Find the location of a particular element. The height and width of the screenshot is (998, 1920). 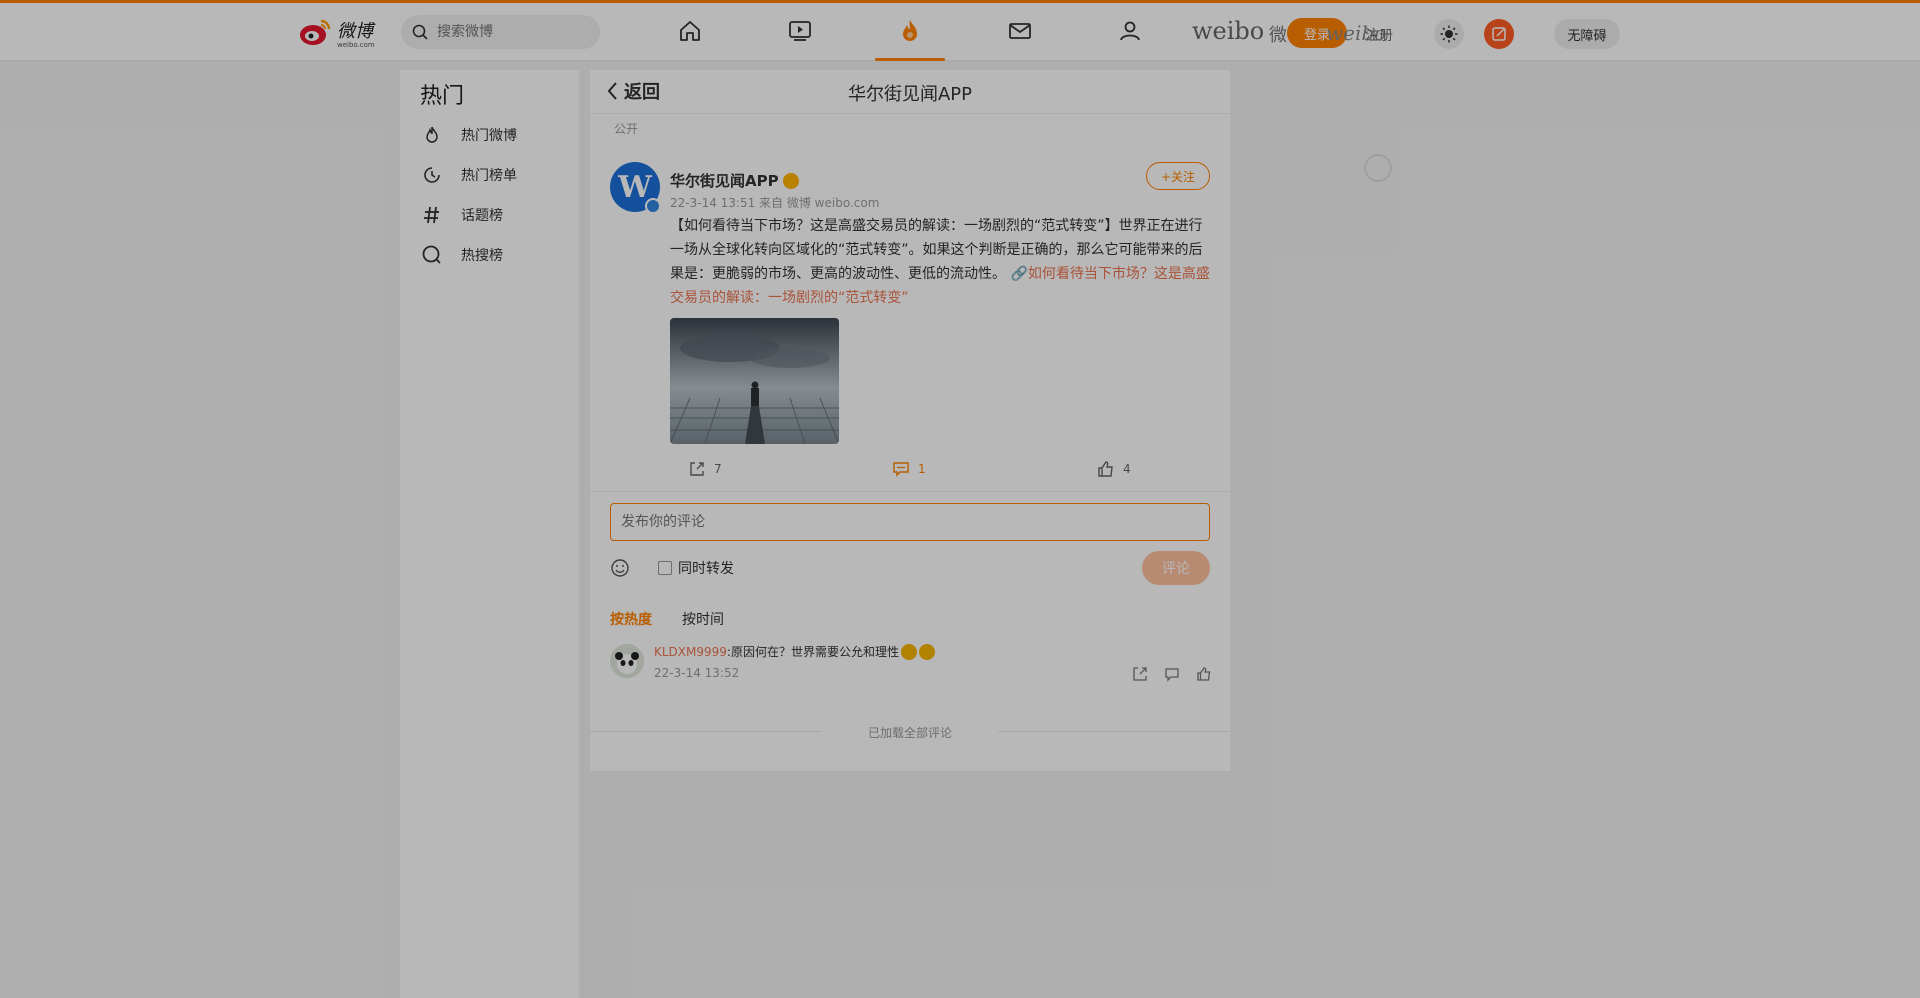

compose-button is located at coordinates (1499, 34).